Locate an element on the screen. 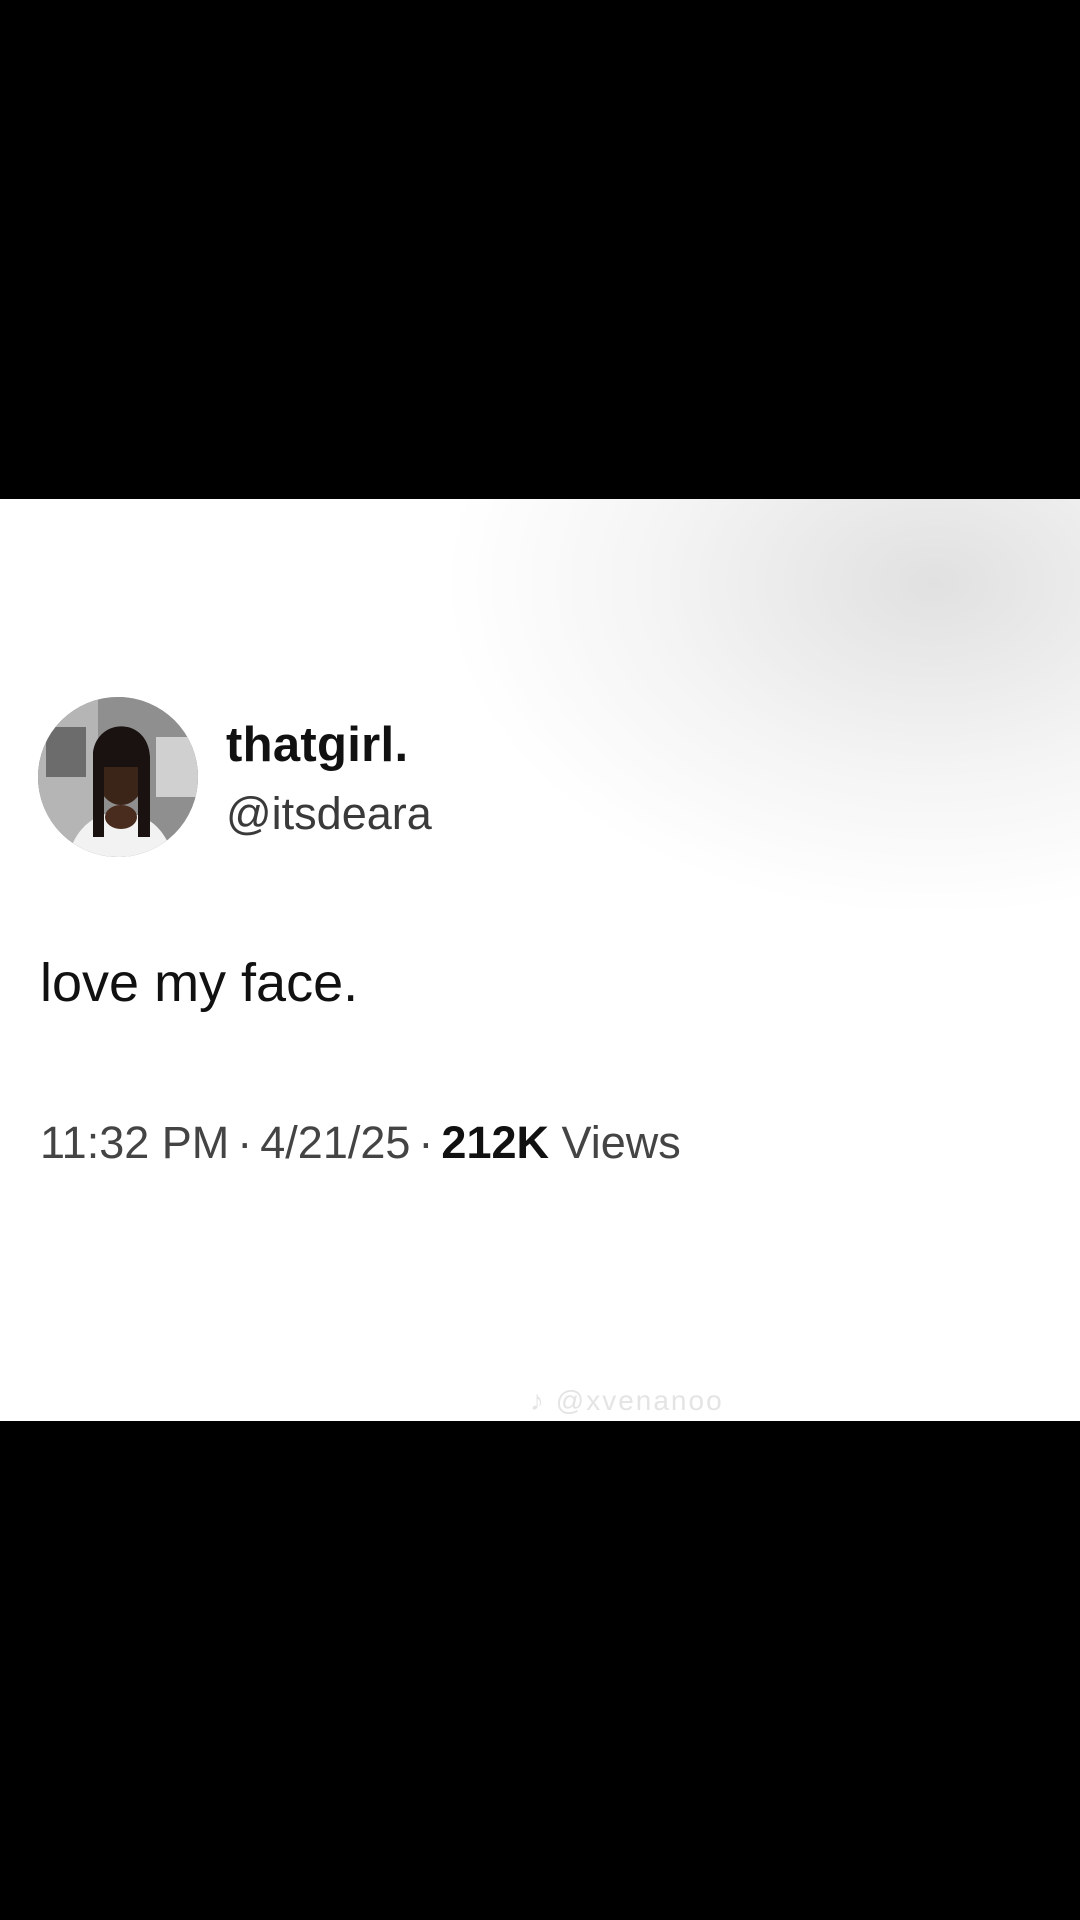 This screenshot has height=1920, width=1080. views-count: 212K is located at coordinates (495, 1142).